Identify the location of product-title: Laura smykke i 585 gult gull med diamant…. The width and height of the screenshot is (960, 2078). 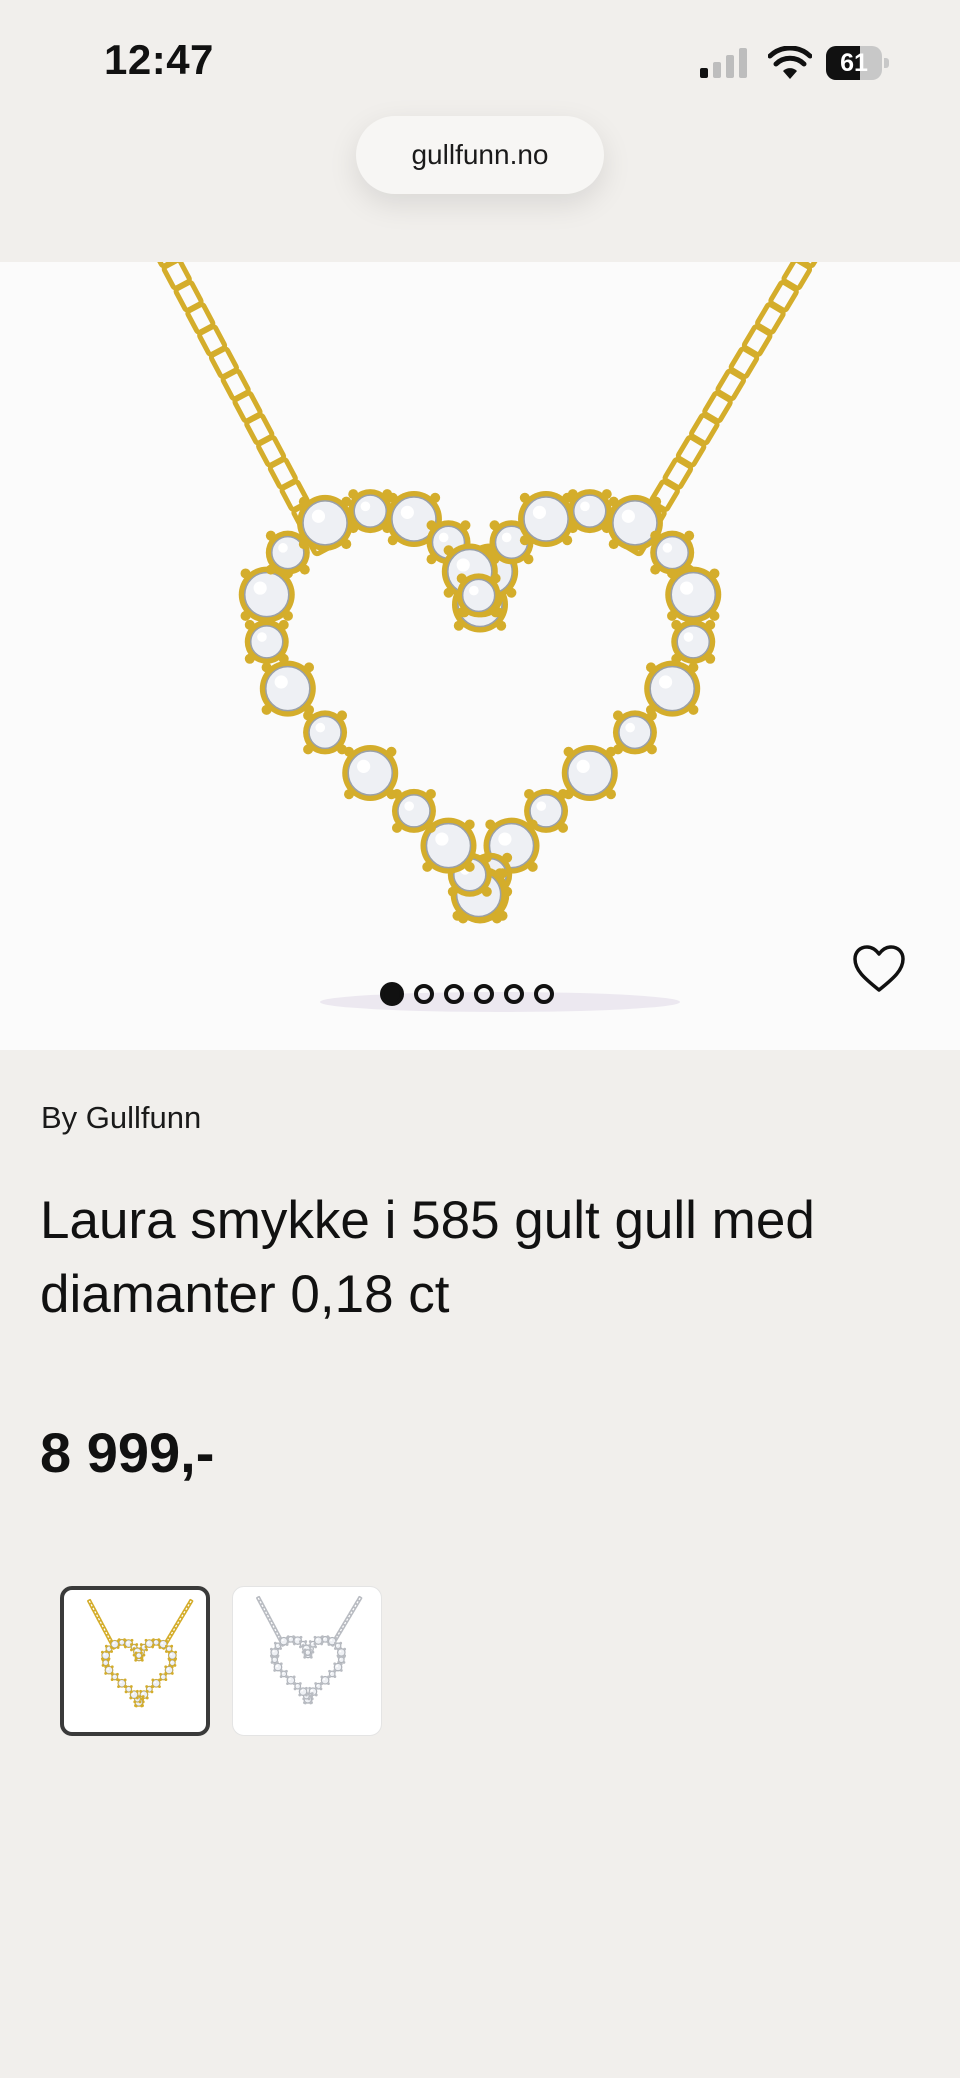
(427, 1257).